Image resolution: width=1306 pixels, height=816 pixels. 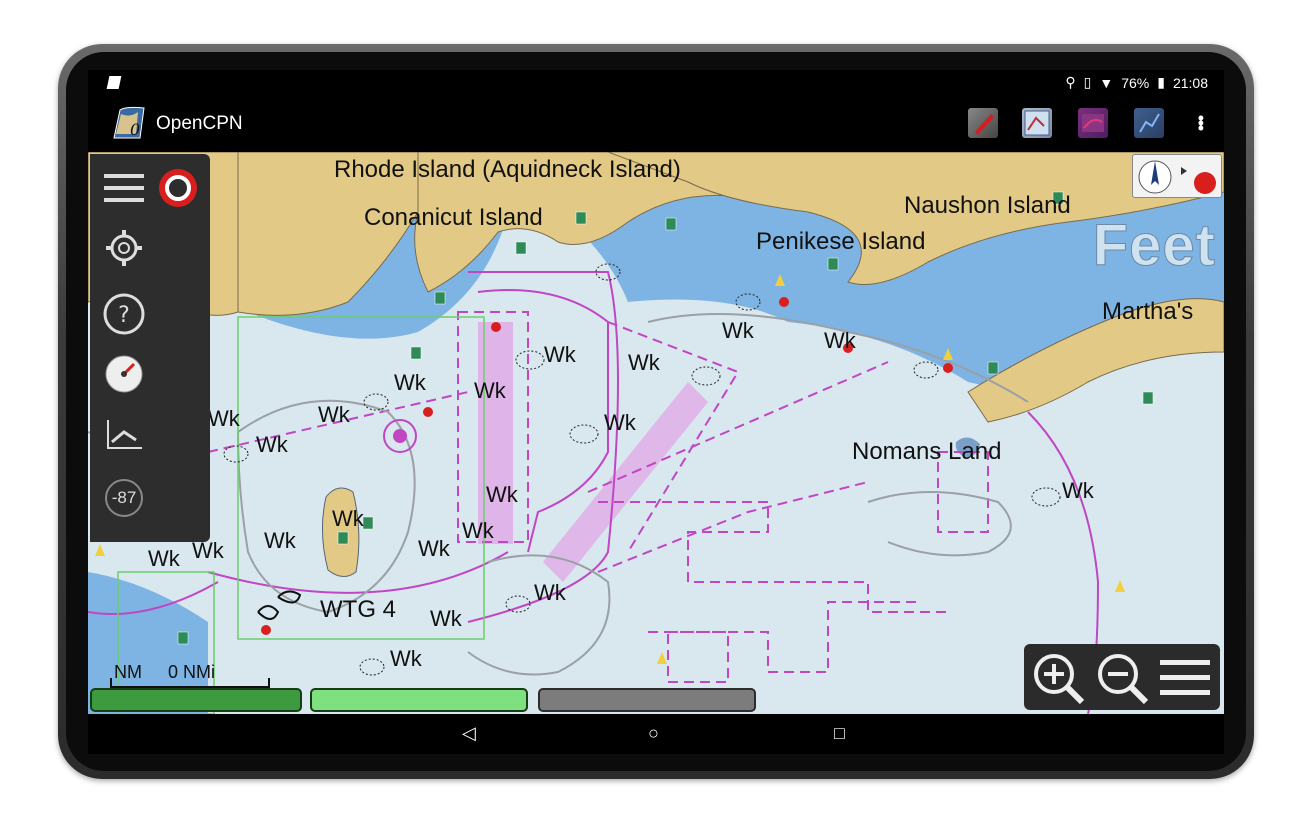 I want to click on north-arrow-icon, so click(x=1177, y=177).